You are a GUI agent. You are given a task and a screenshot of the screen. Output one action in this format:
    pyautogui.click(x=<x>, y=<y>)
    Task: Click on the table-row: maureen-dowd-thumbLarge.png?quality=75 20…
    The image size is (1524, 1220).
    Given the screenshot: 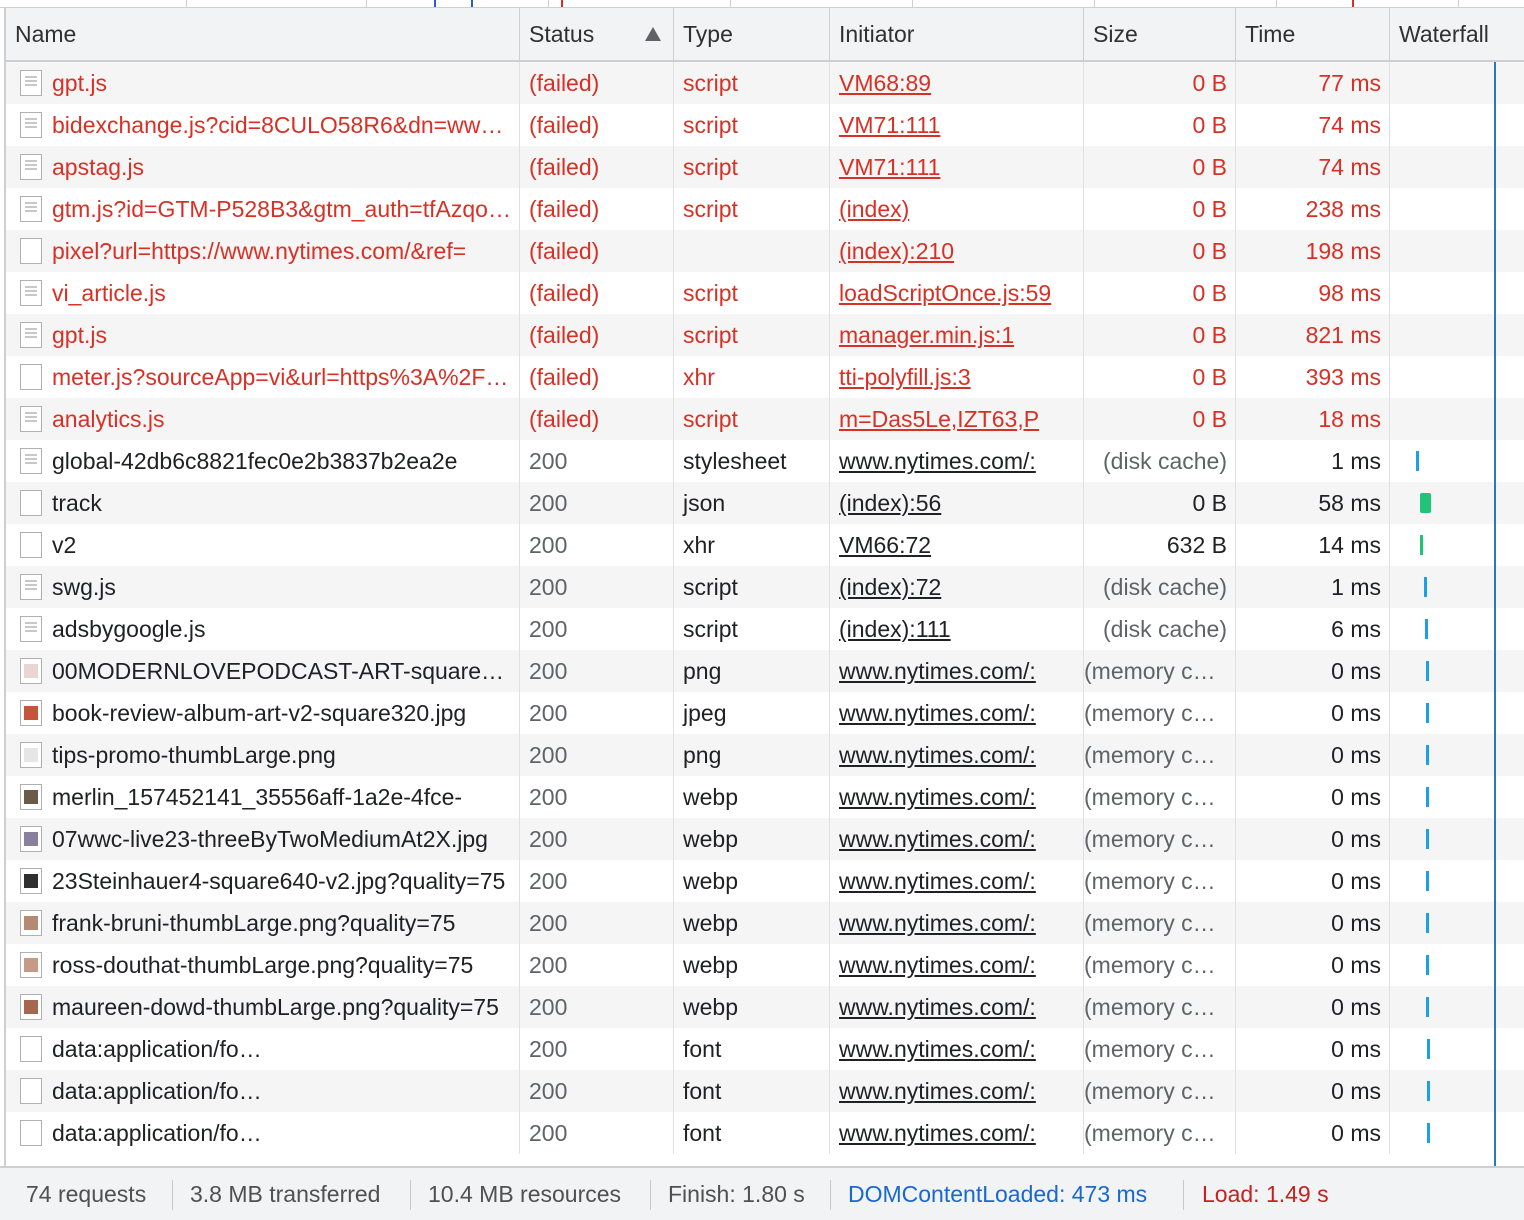 What is the action you would take?
    pyautogui.click(x=765, y=1007)
    